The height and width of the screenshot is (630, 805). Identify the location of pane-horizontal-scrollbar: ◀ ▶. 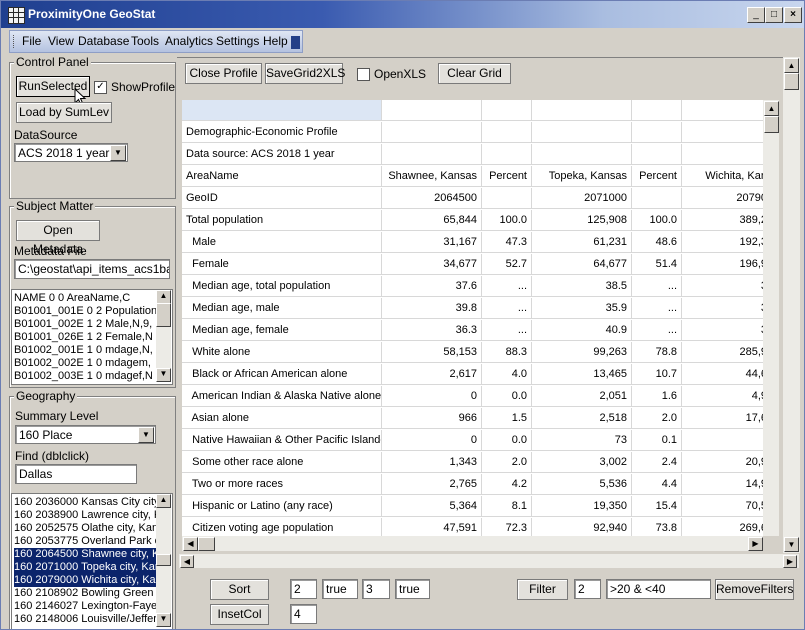
(489, 561).